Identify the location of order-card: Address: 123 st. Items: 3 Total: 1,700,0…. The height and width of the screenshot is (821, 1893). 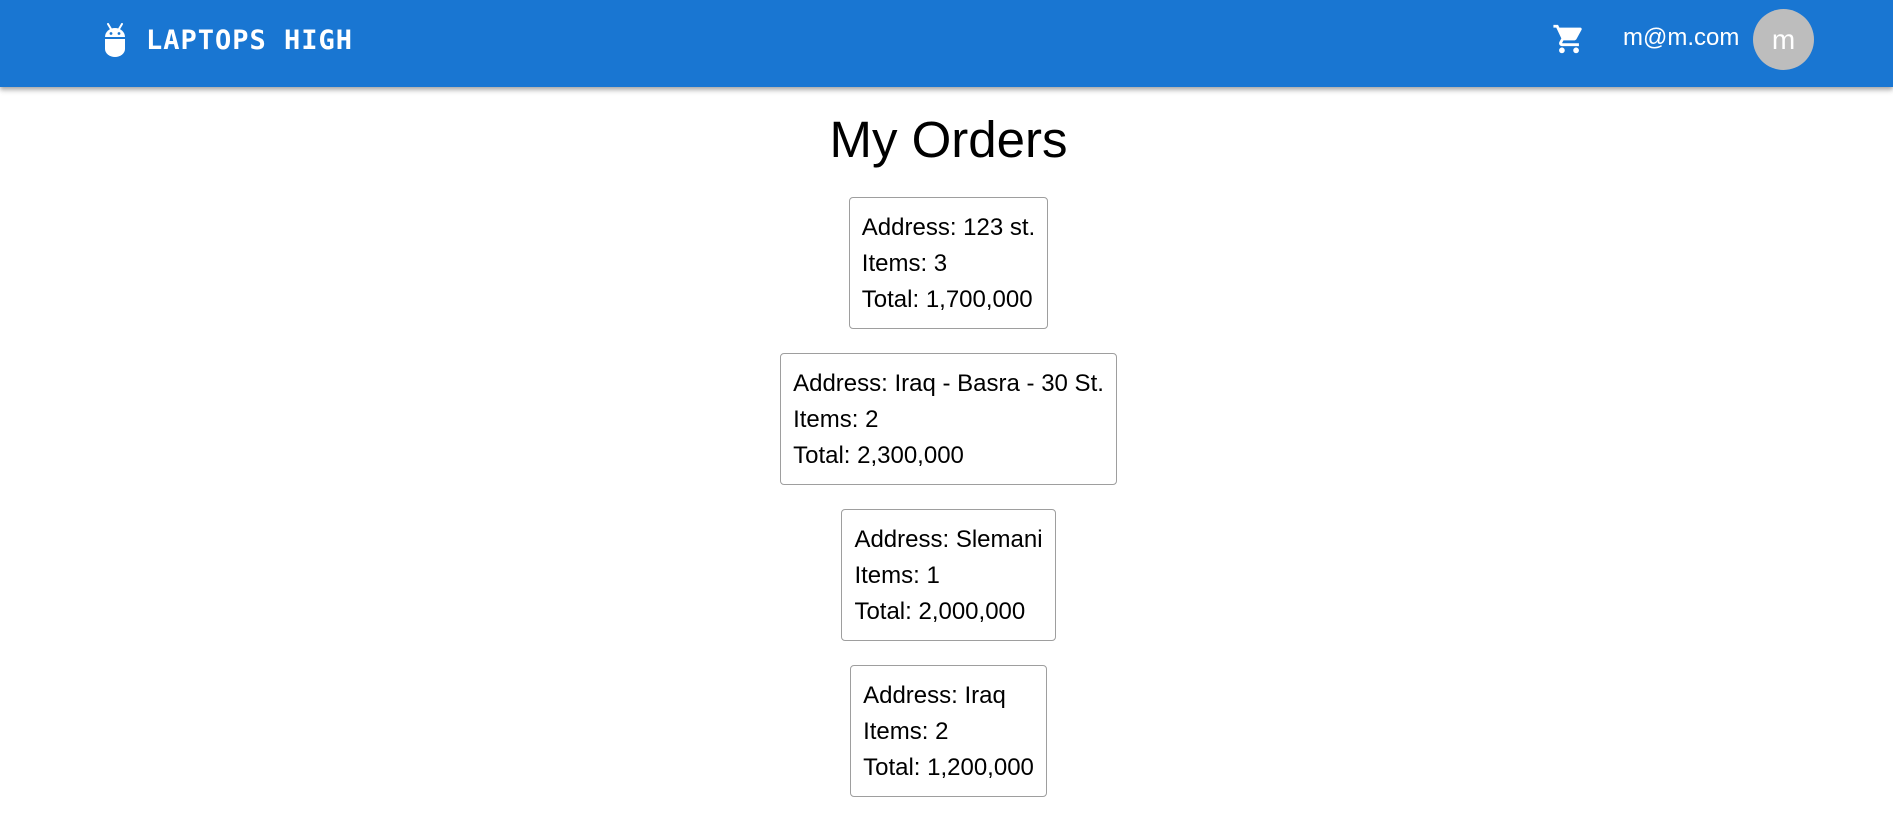
(948, 263).